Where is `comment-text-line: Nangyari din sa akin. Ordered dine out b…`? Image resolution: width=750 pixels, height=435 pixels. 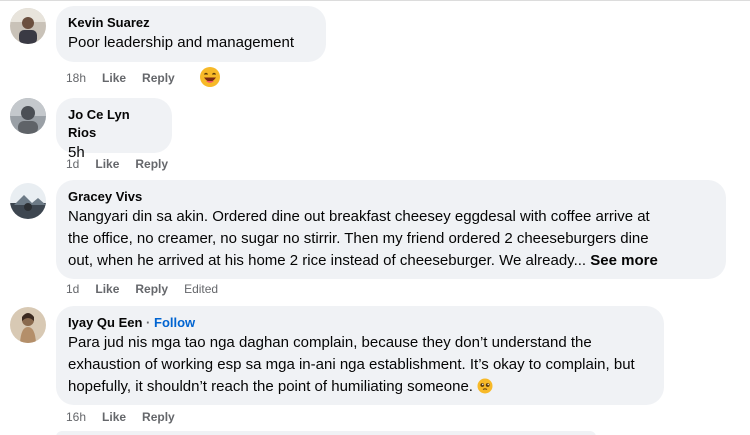 comment-text-line: Nangyari din sa akin. Ordered dine out b… is located at coordinates (359, 216).